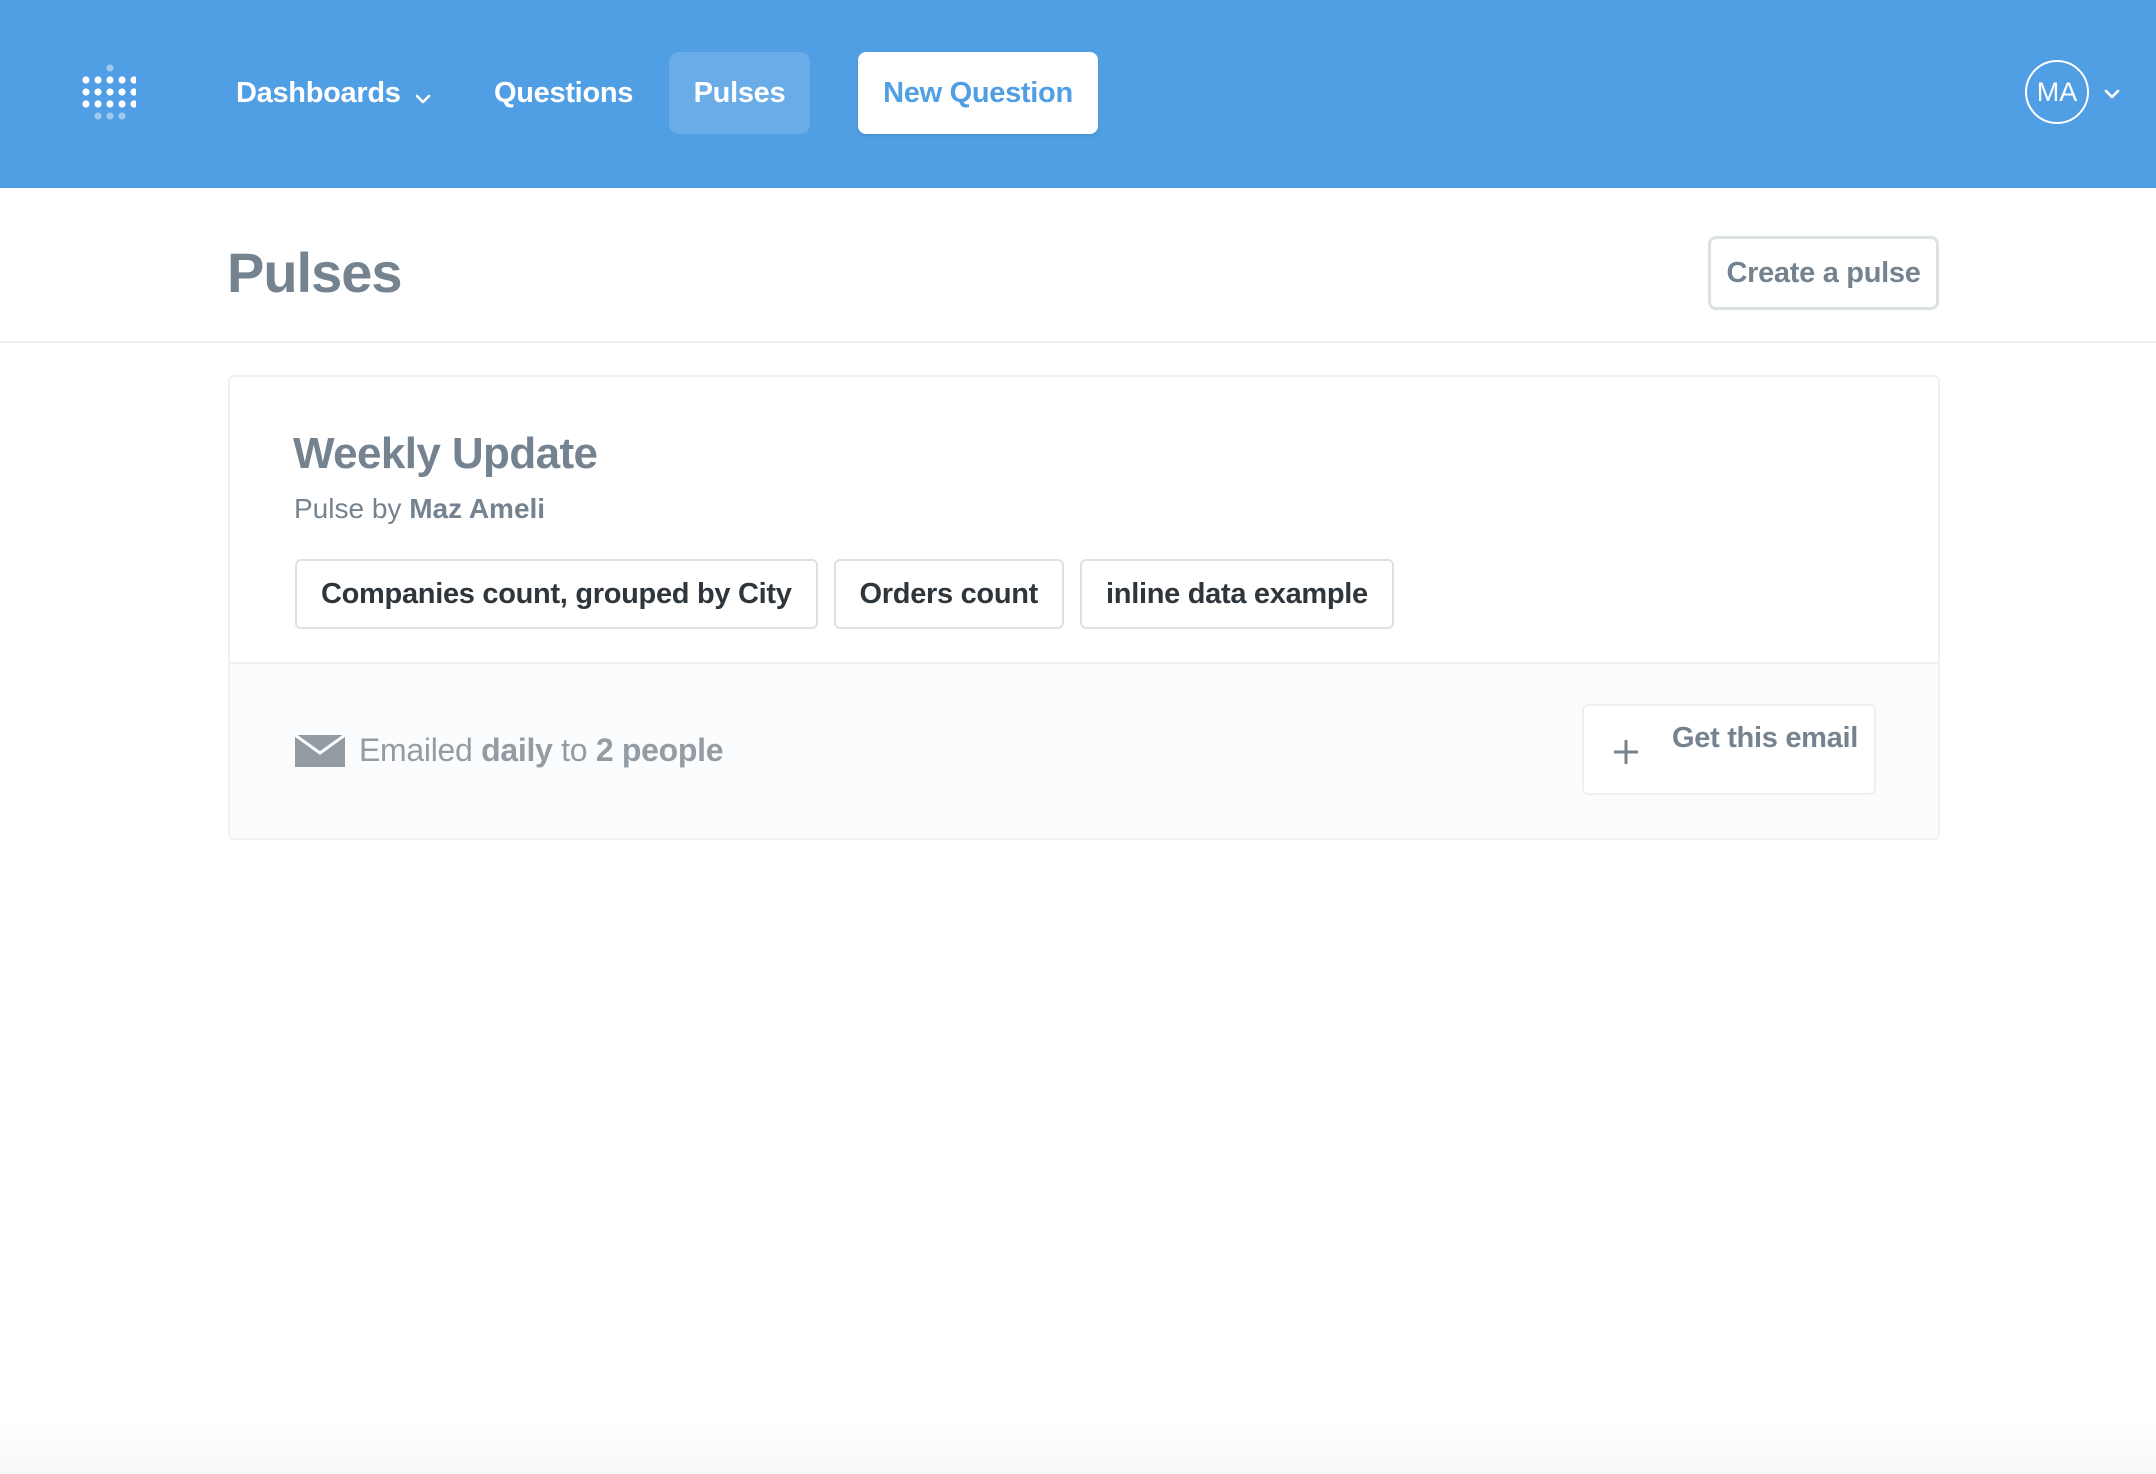  I want to click on user-avatar: MA, so click(2057, 92).